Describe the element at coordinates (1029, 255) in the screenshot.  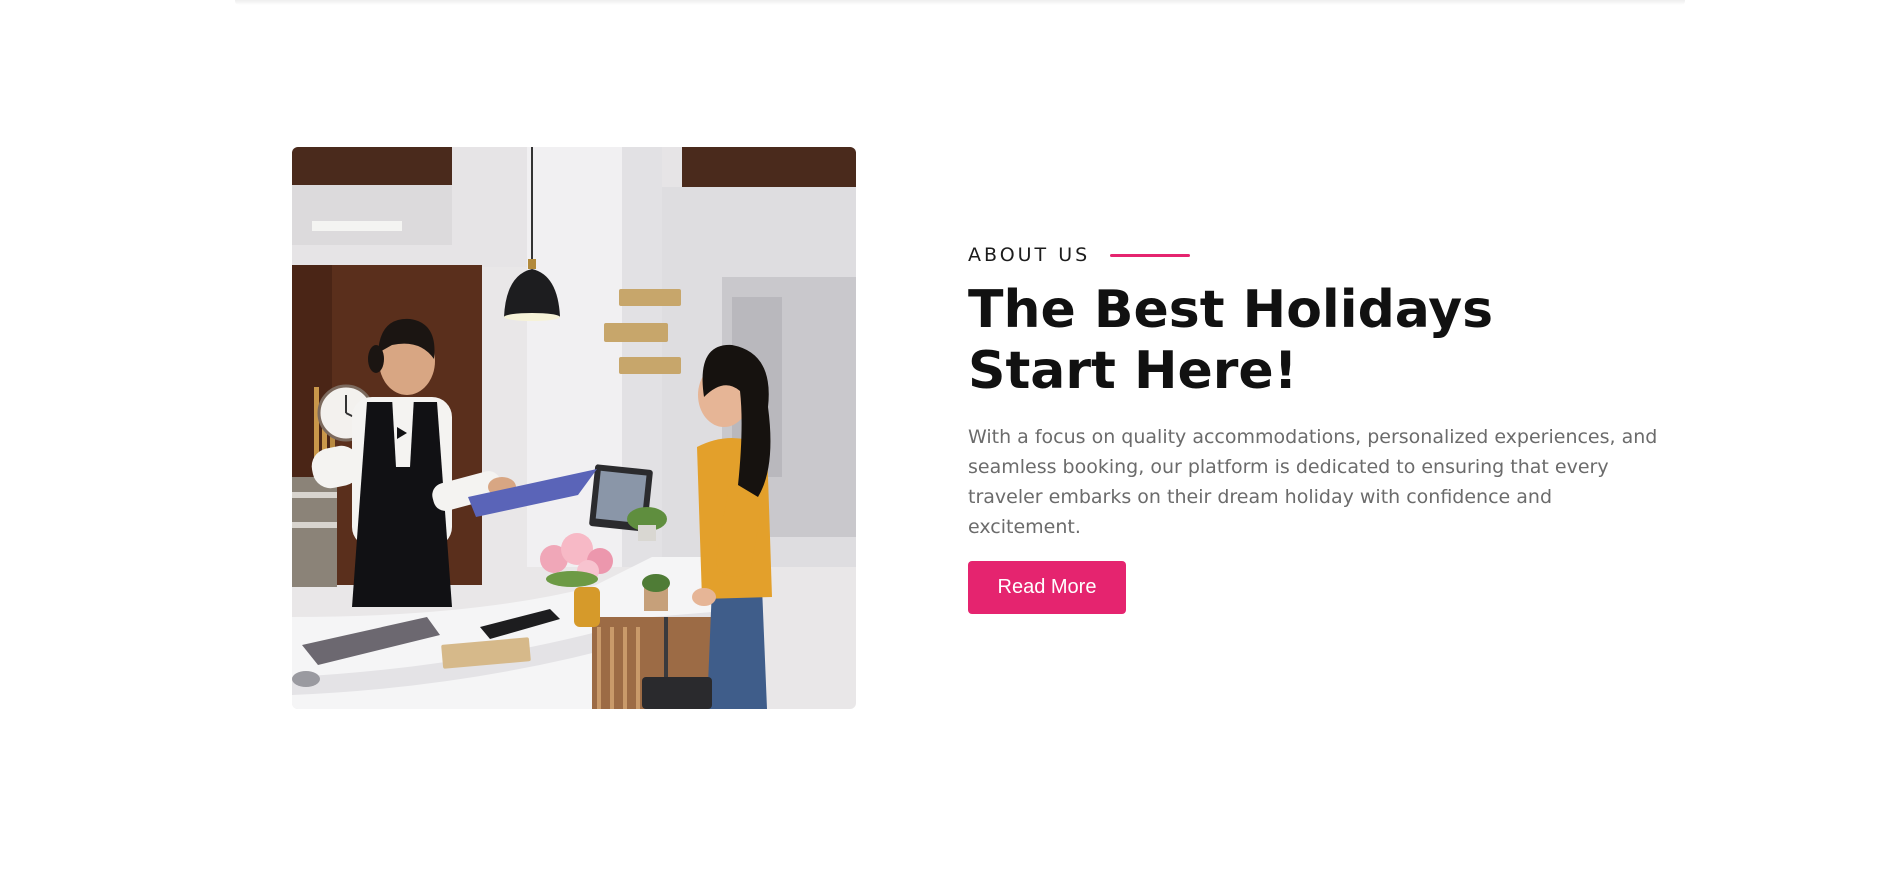
I see `eyebrow-label: ABOUT US` at that location.